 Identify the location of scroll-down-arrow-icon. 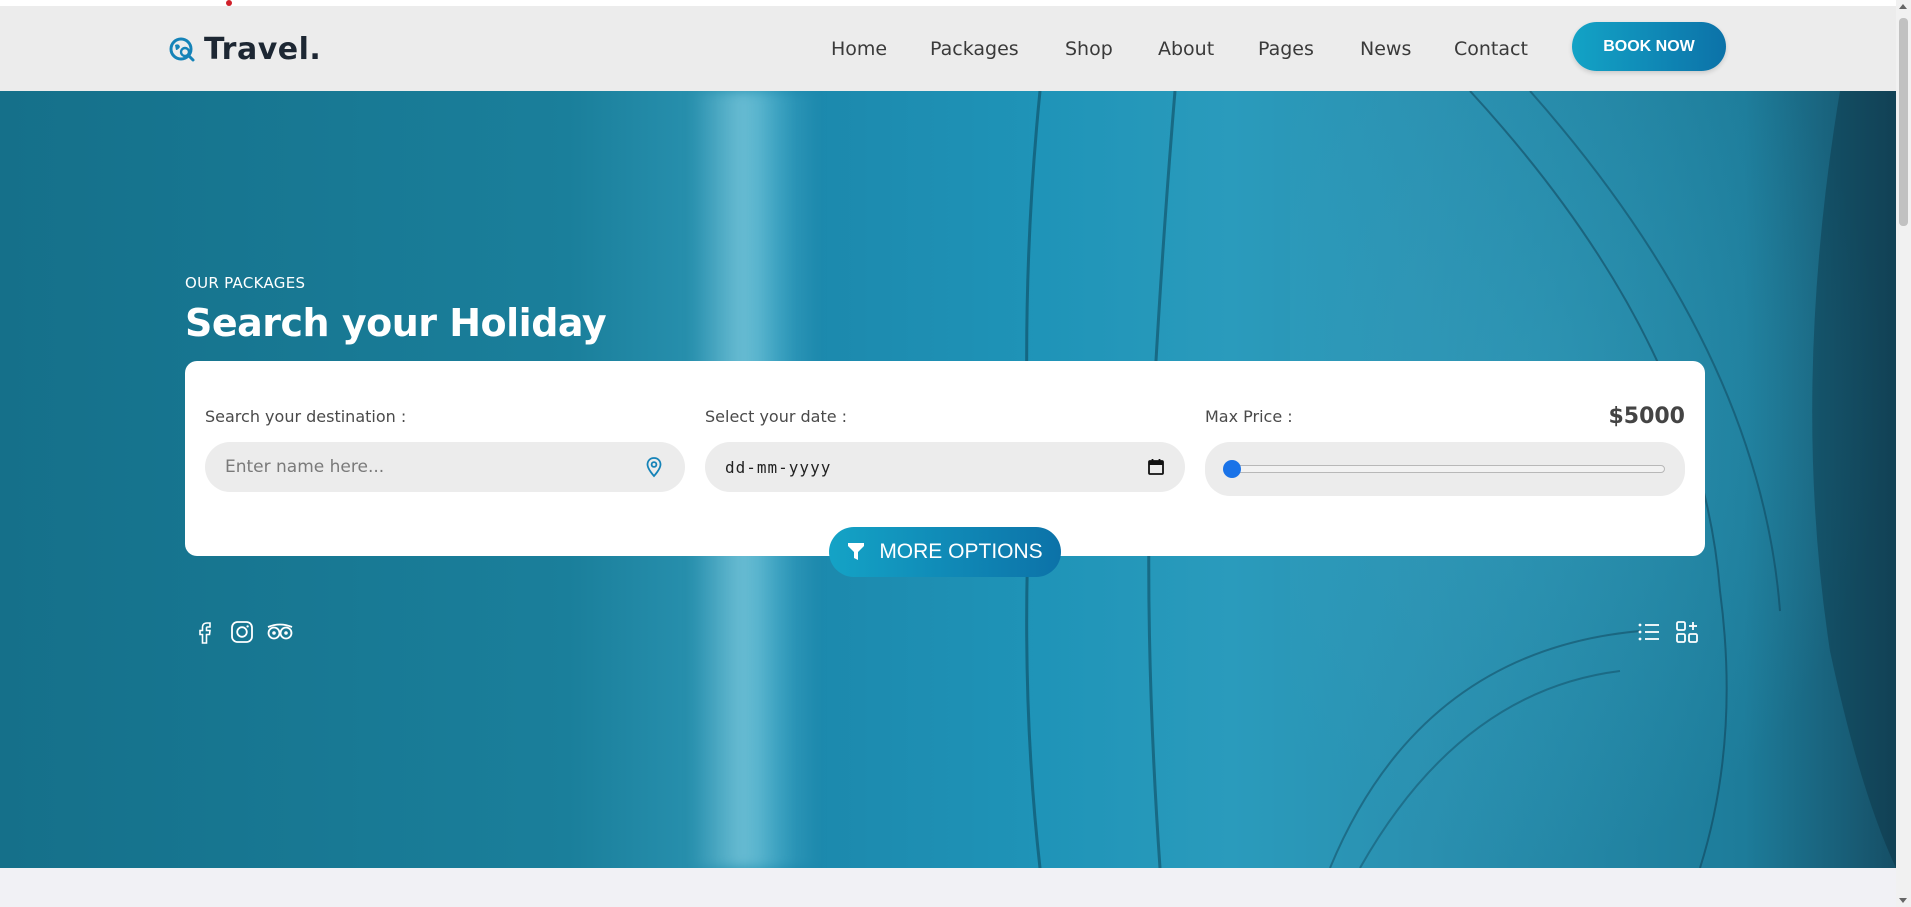
(1903, 900).